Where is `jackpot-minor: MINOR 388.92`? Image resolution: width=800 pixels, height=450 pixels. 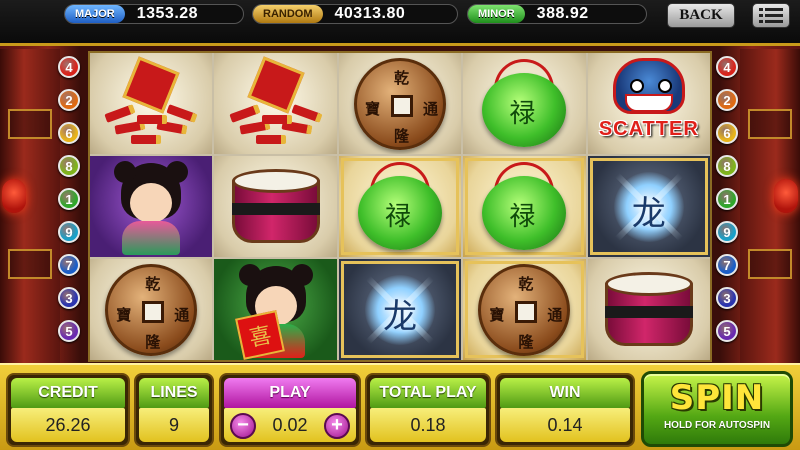
jackpot-minor: MINOR 388.92 is located at coordinates (557, 14).